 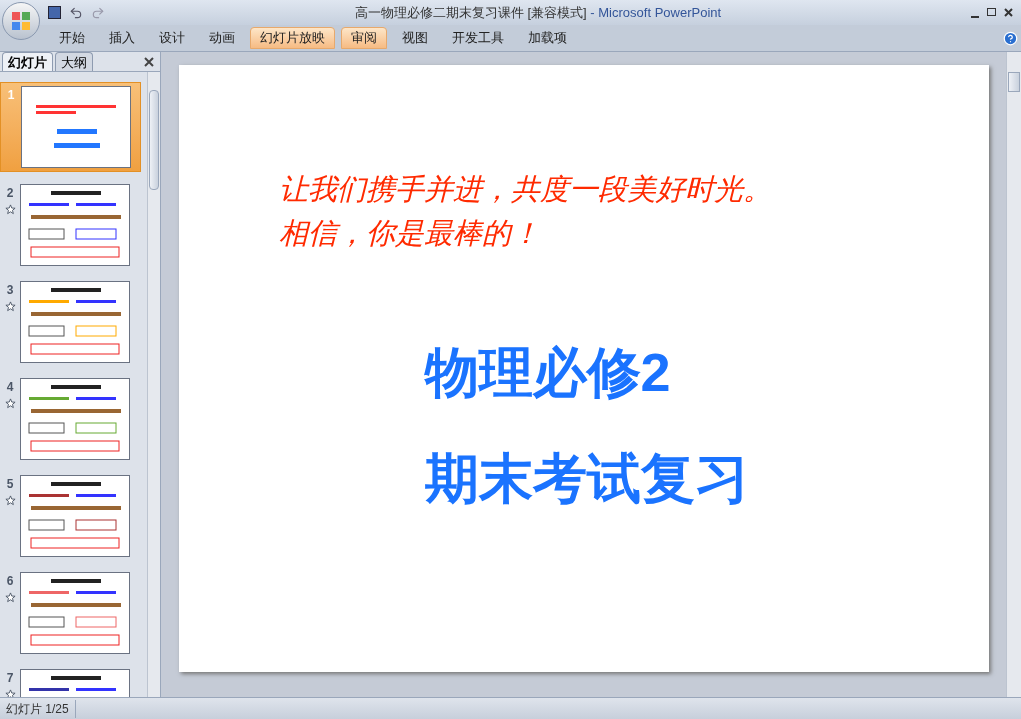 I want to click on slide-list-item: 4, so click(x=70, y=419).